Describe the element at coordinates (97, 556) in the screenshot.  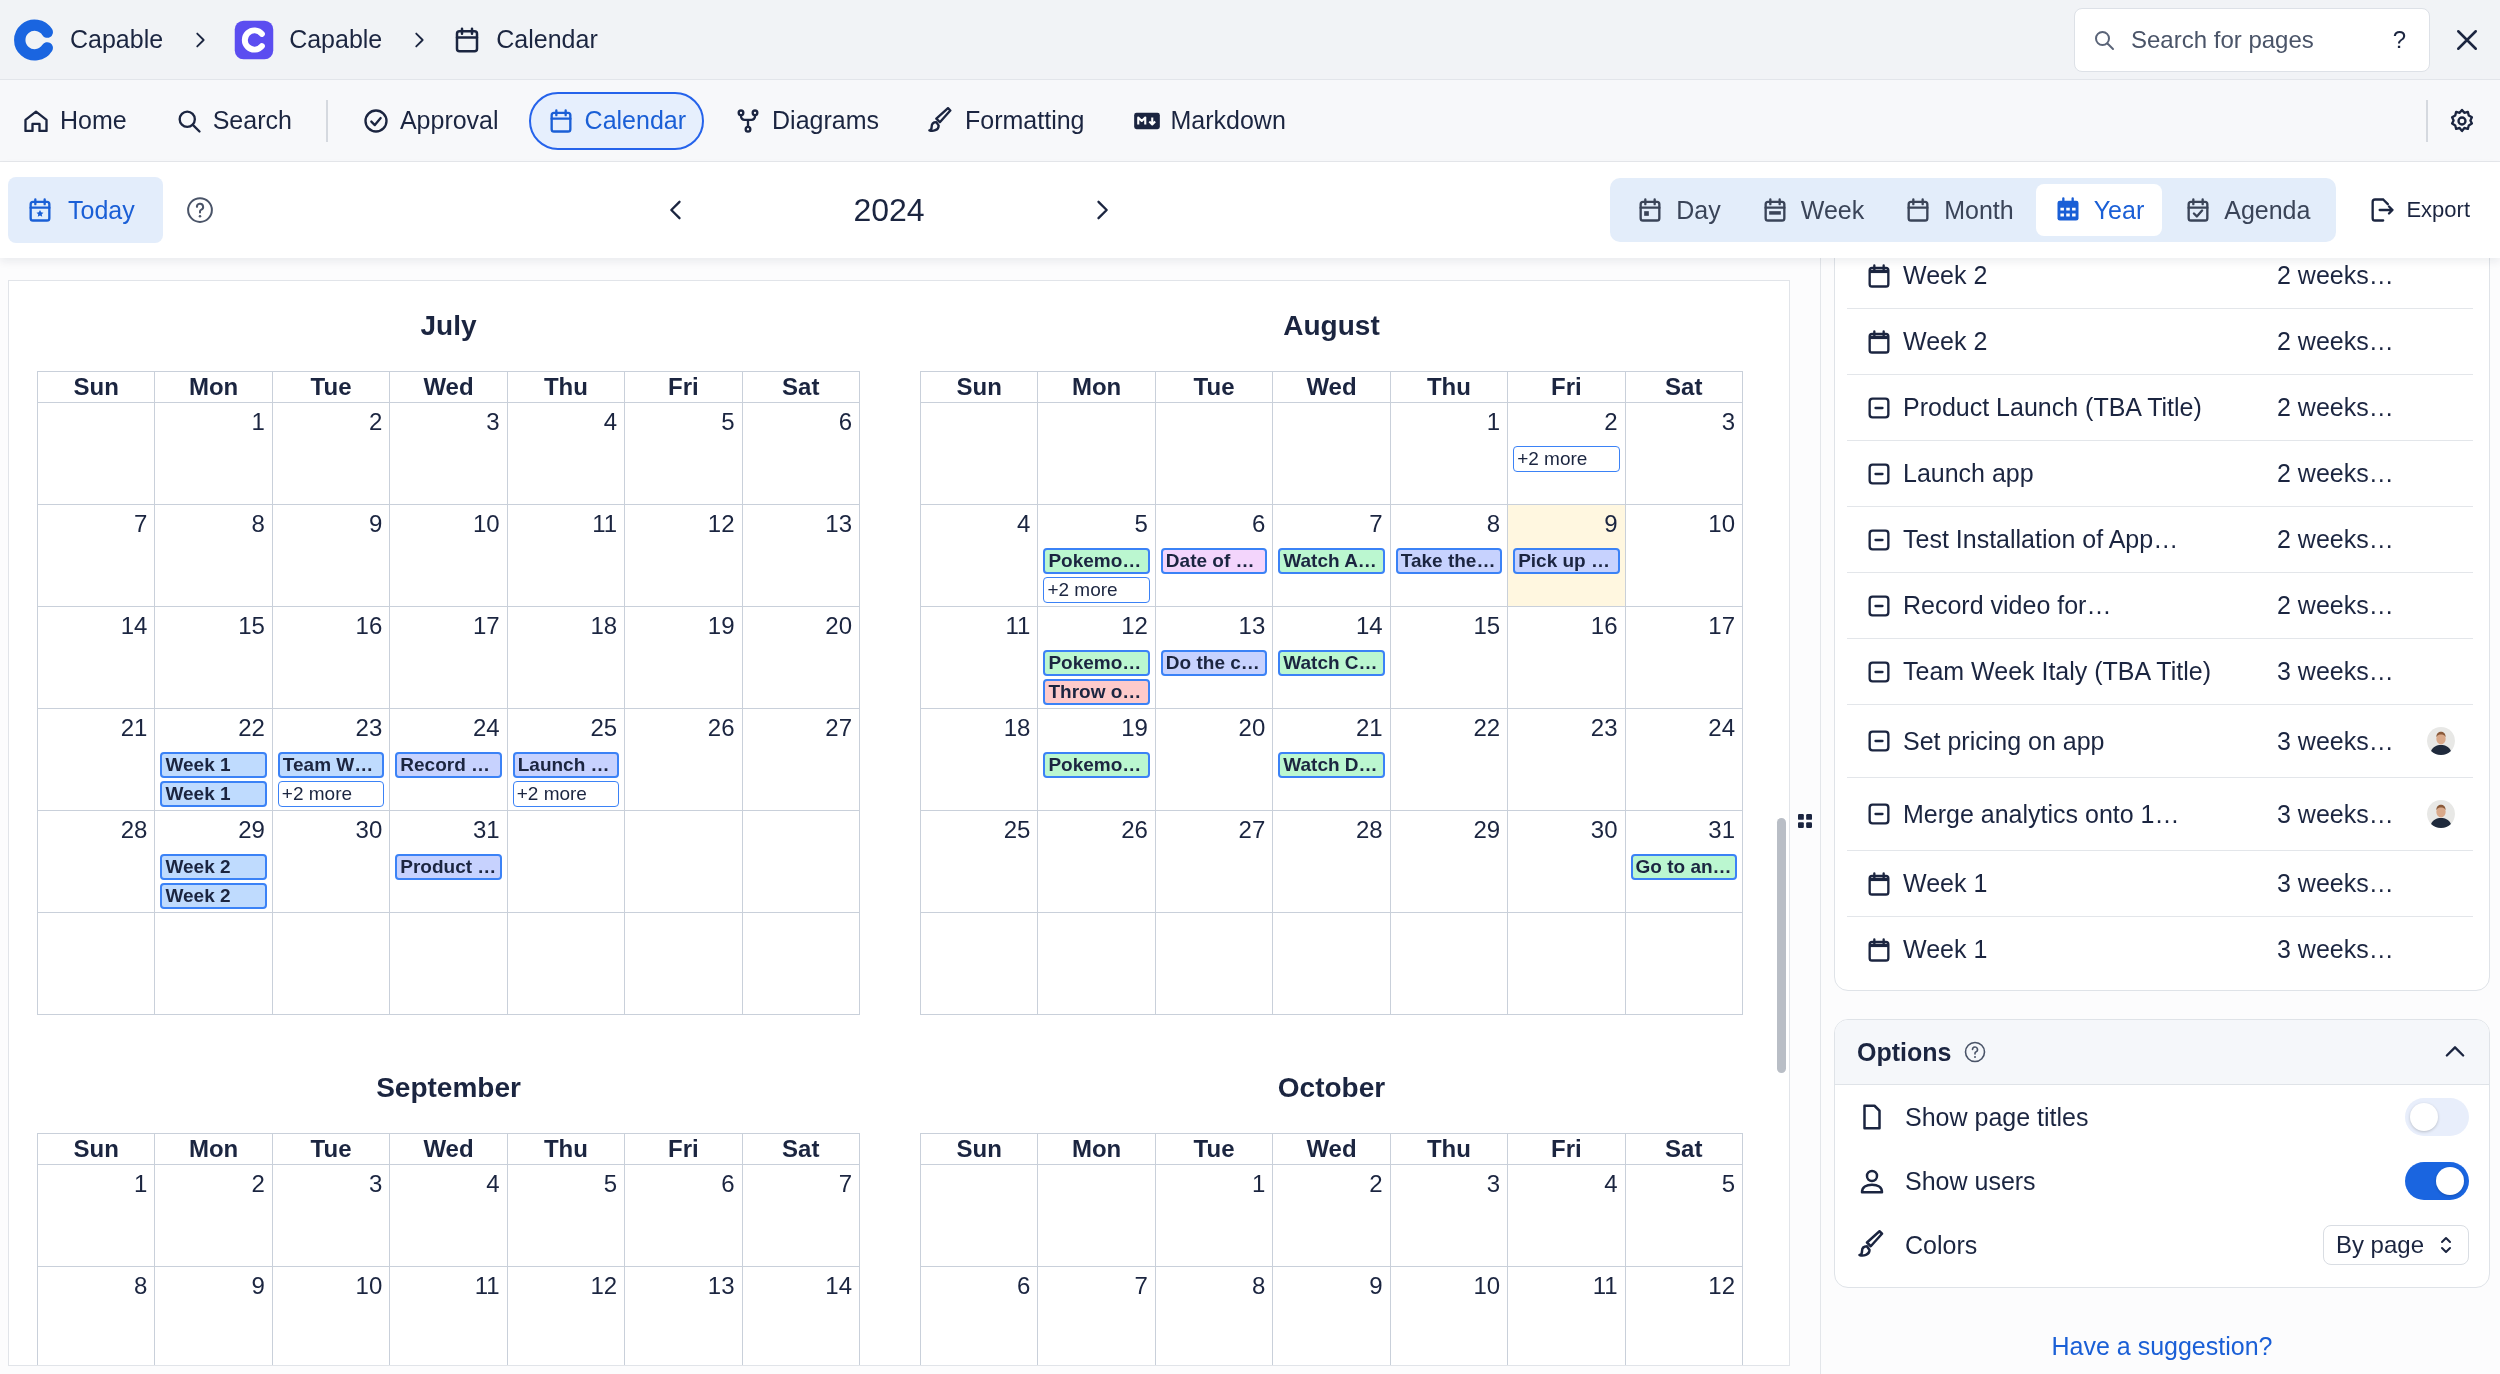
I see `day-cell: 7` at that location.